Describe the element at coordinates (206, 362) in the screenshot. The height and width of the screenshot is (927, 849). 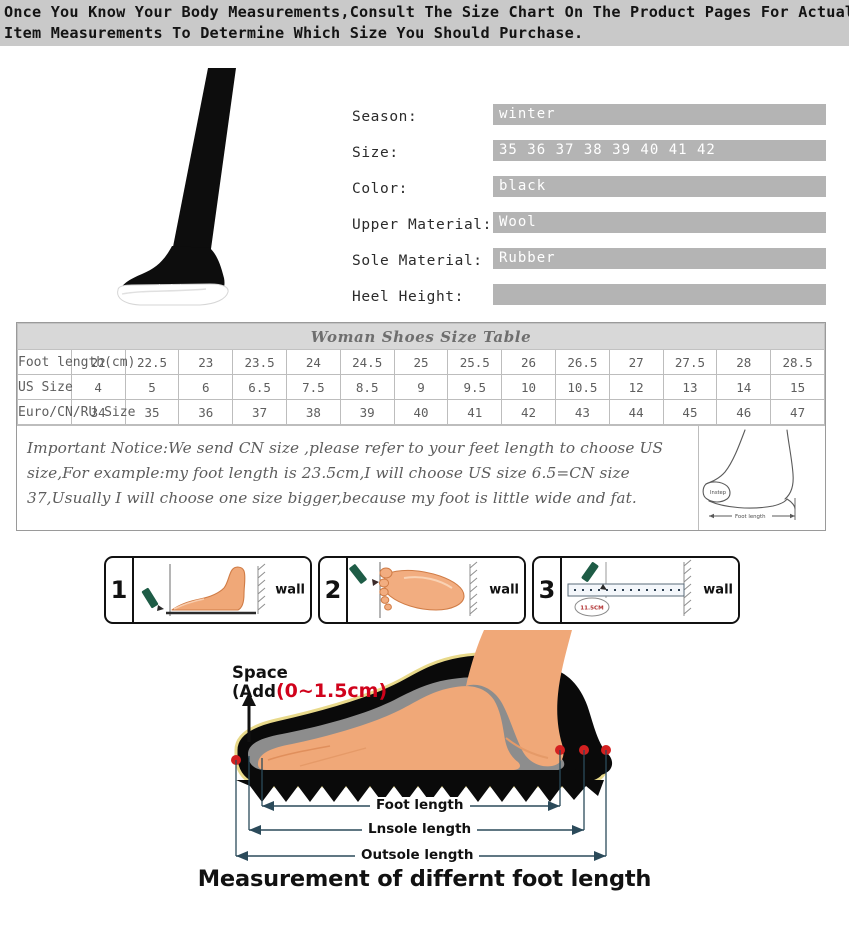
I see `cell-foot-length-2: 23` at that location.